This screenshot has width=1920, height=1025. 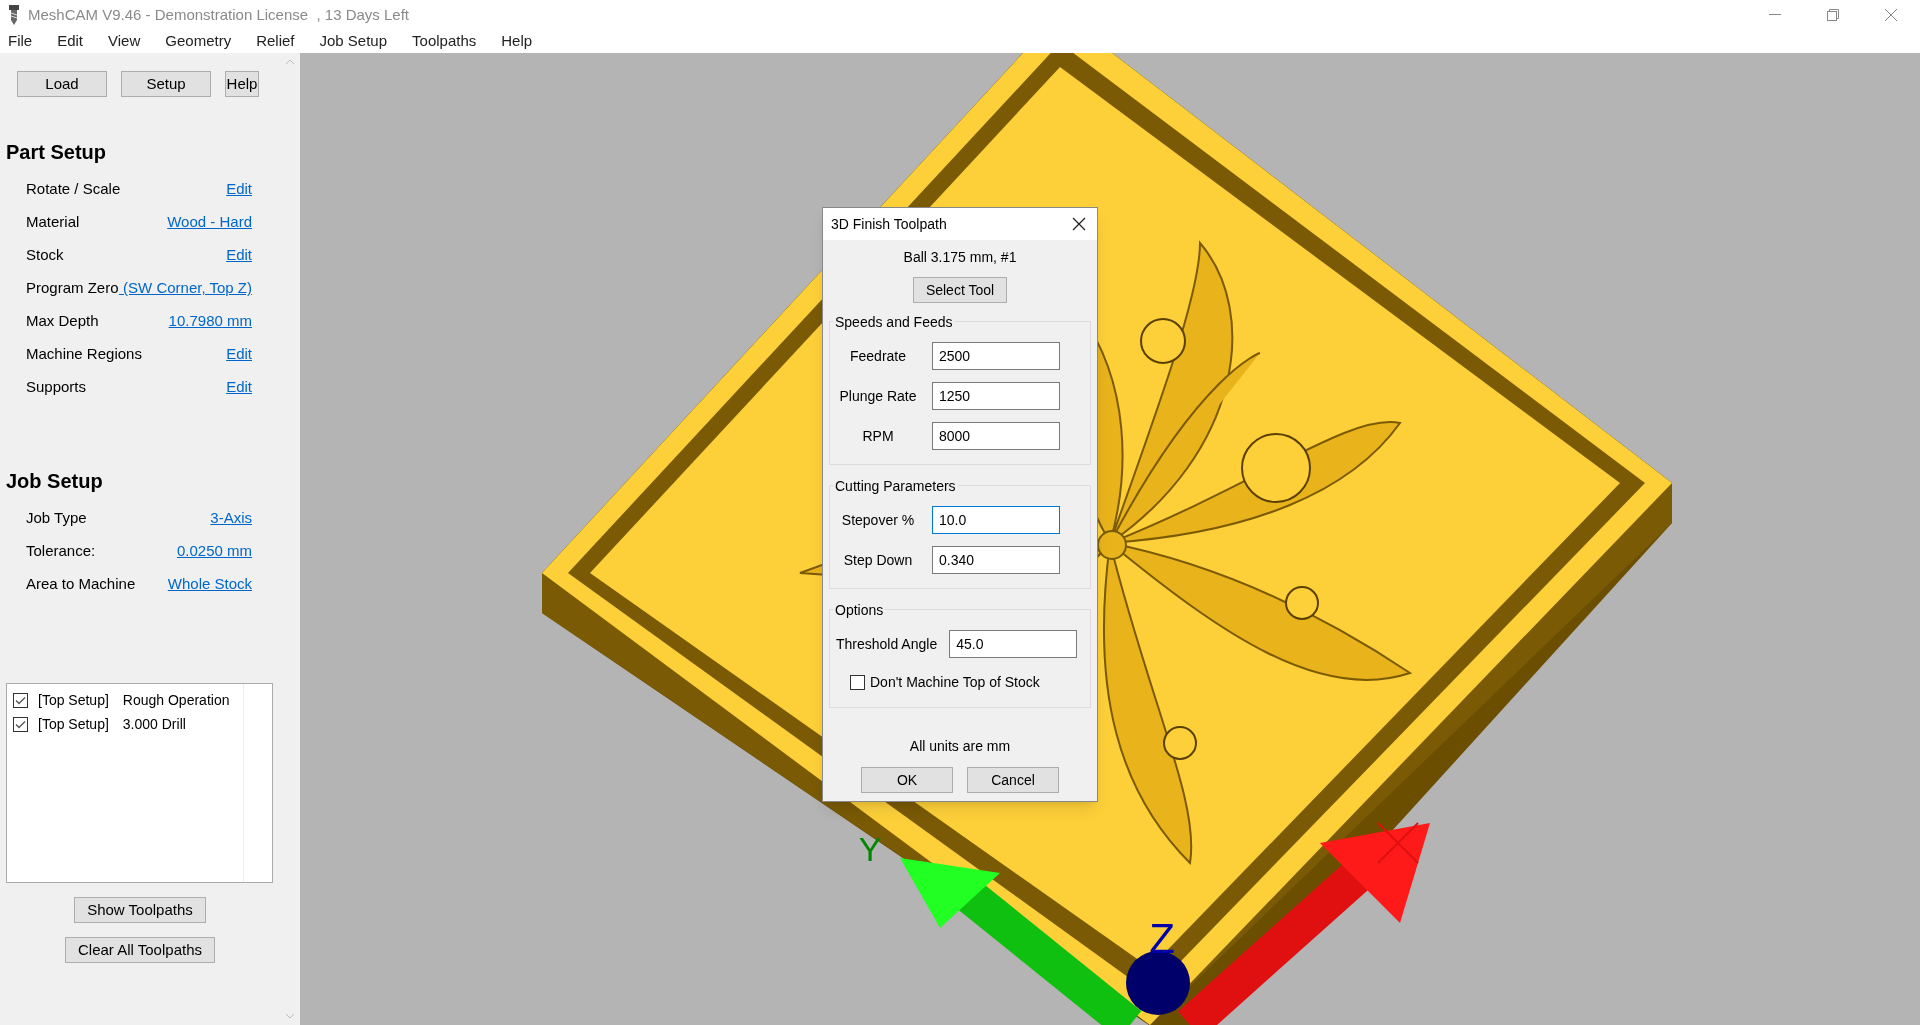 I want to click on select-tool-button: Select Tool, so click(x=960, y=290).